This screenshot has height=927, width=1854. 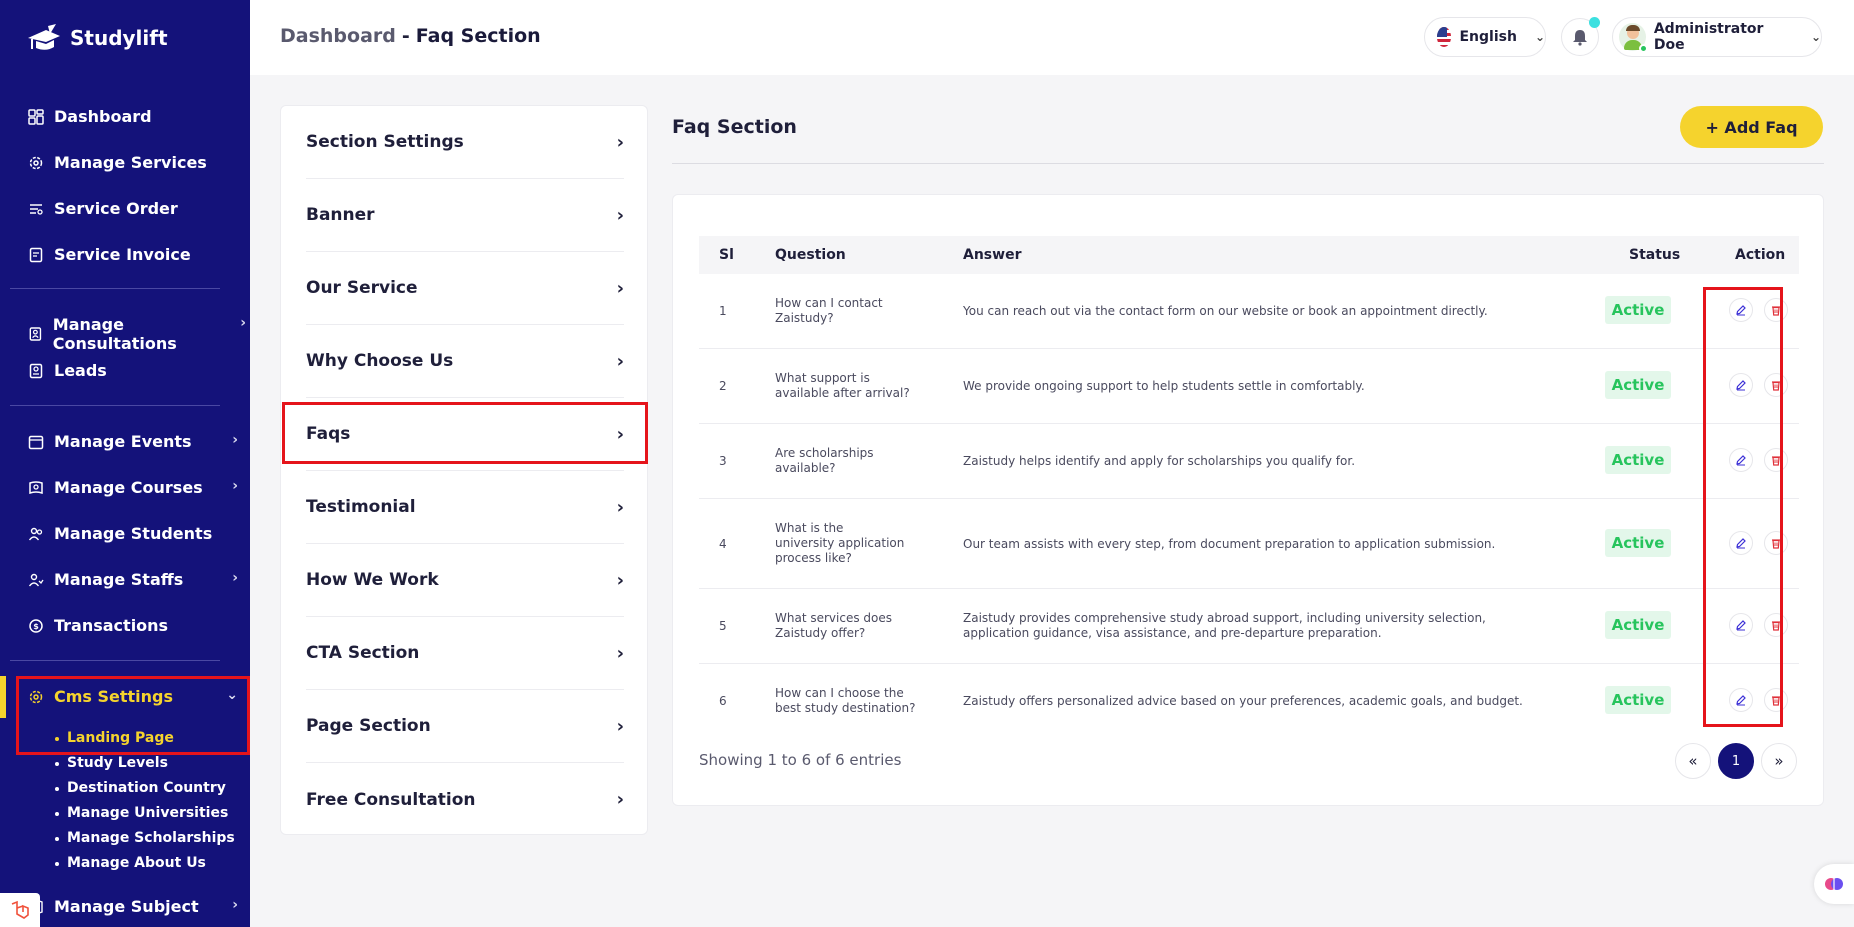 What do you see at coordinates (723, 701) in the screenshot?
I see `cell-sl: 6` at bounding box center [723, 701].